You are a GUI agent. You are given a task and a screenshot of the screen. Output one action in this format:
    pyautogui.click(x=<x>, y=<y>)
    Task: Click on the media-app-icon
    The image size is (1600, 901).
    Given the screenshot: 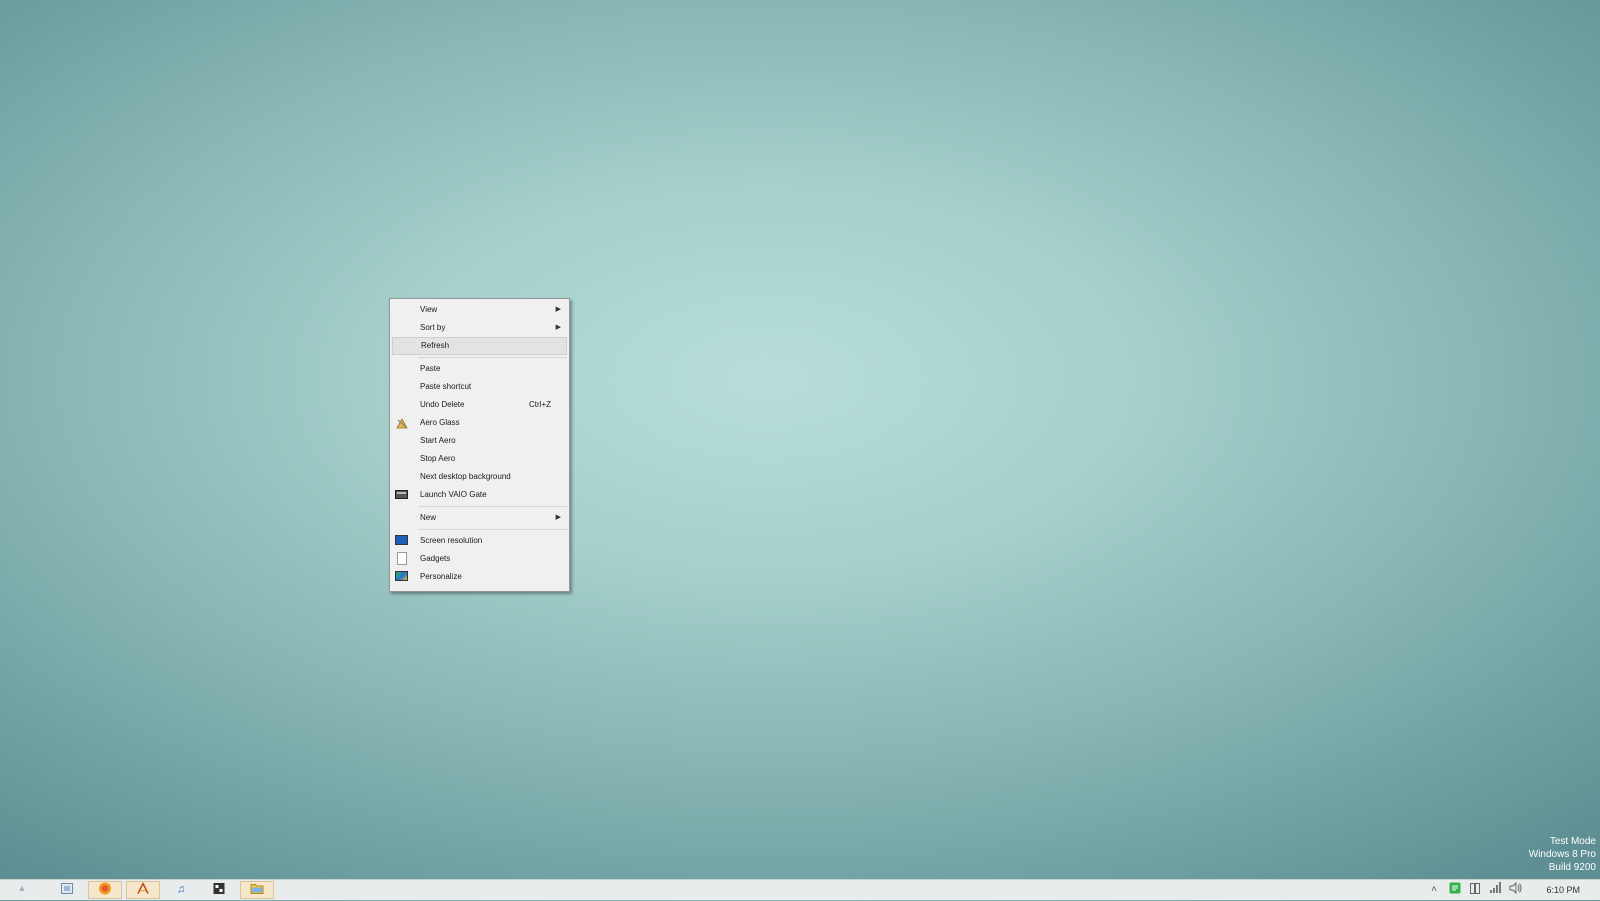 What is the action you would take?
    pyautogui.click(x=219, y=890)
    